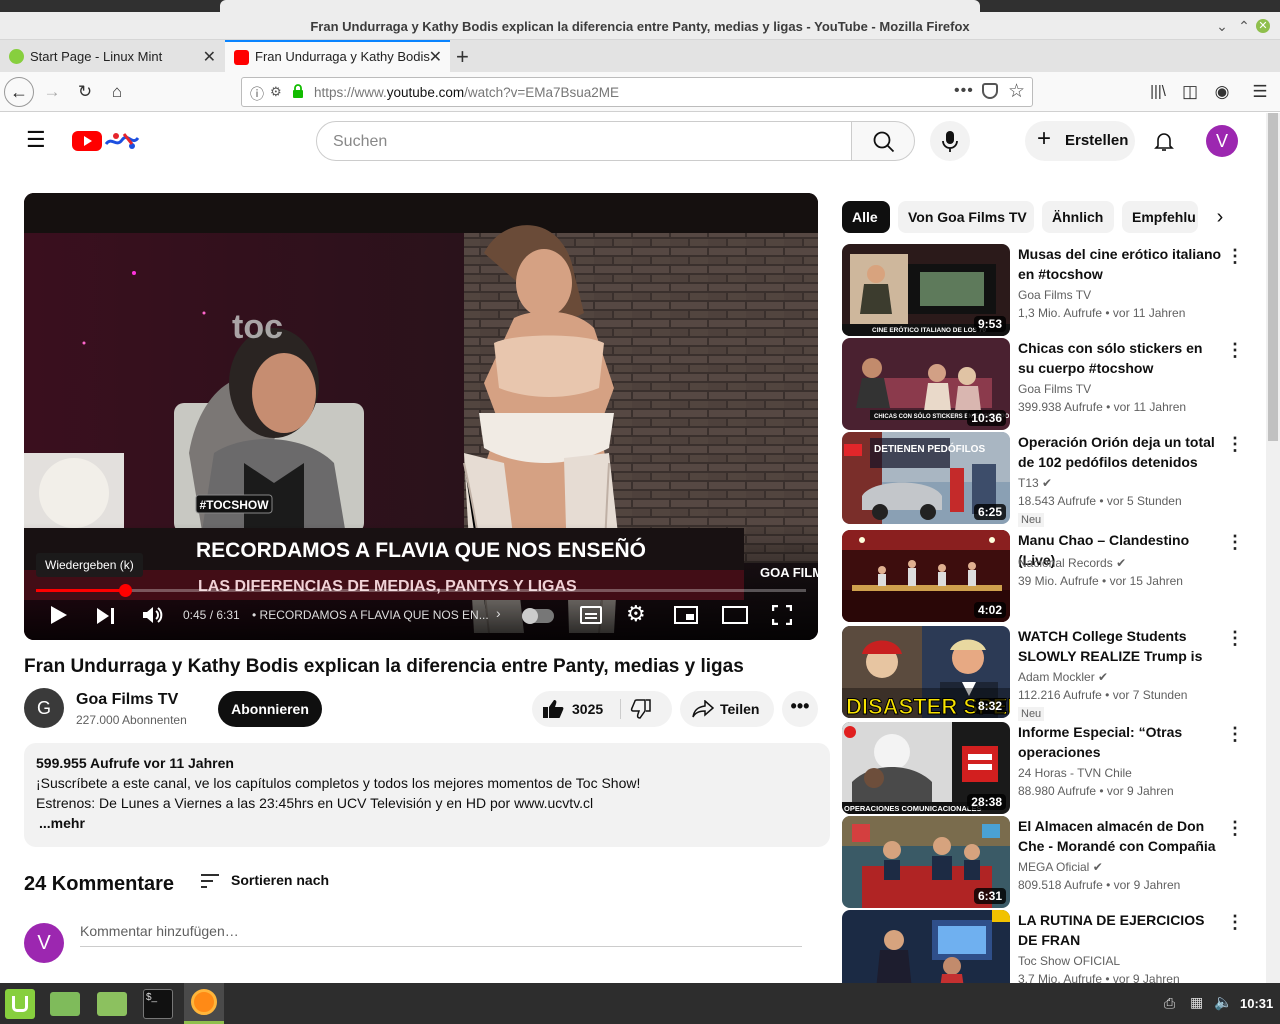  Describe the element at coordinates (883, 141) in the screenshot. I see `search-button` at that location.